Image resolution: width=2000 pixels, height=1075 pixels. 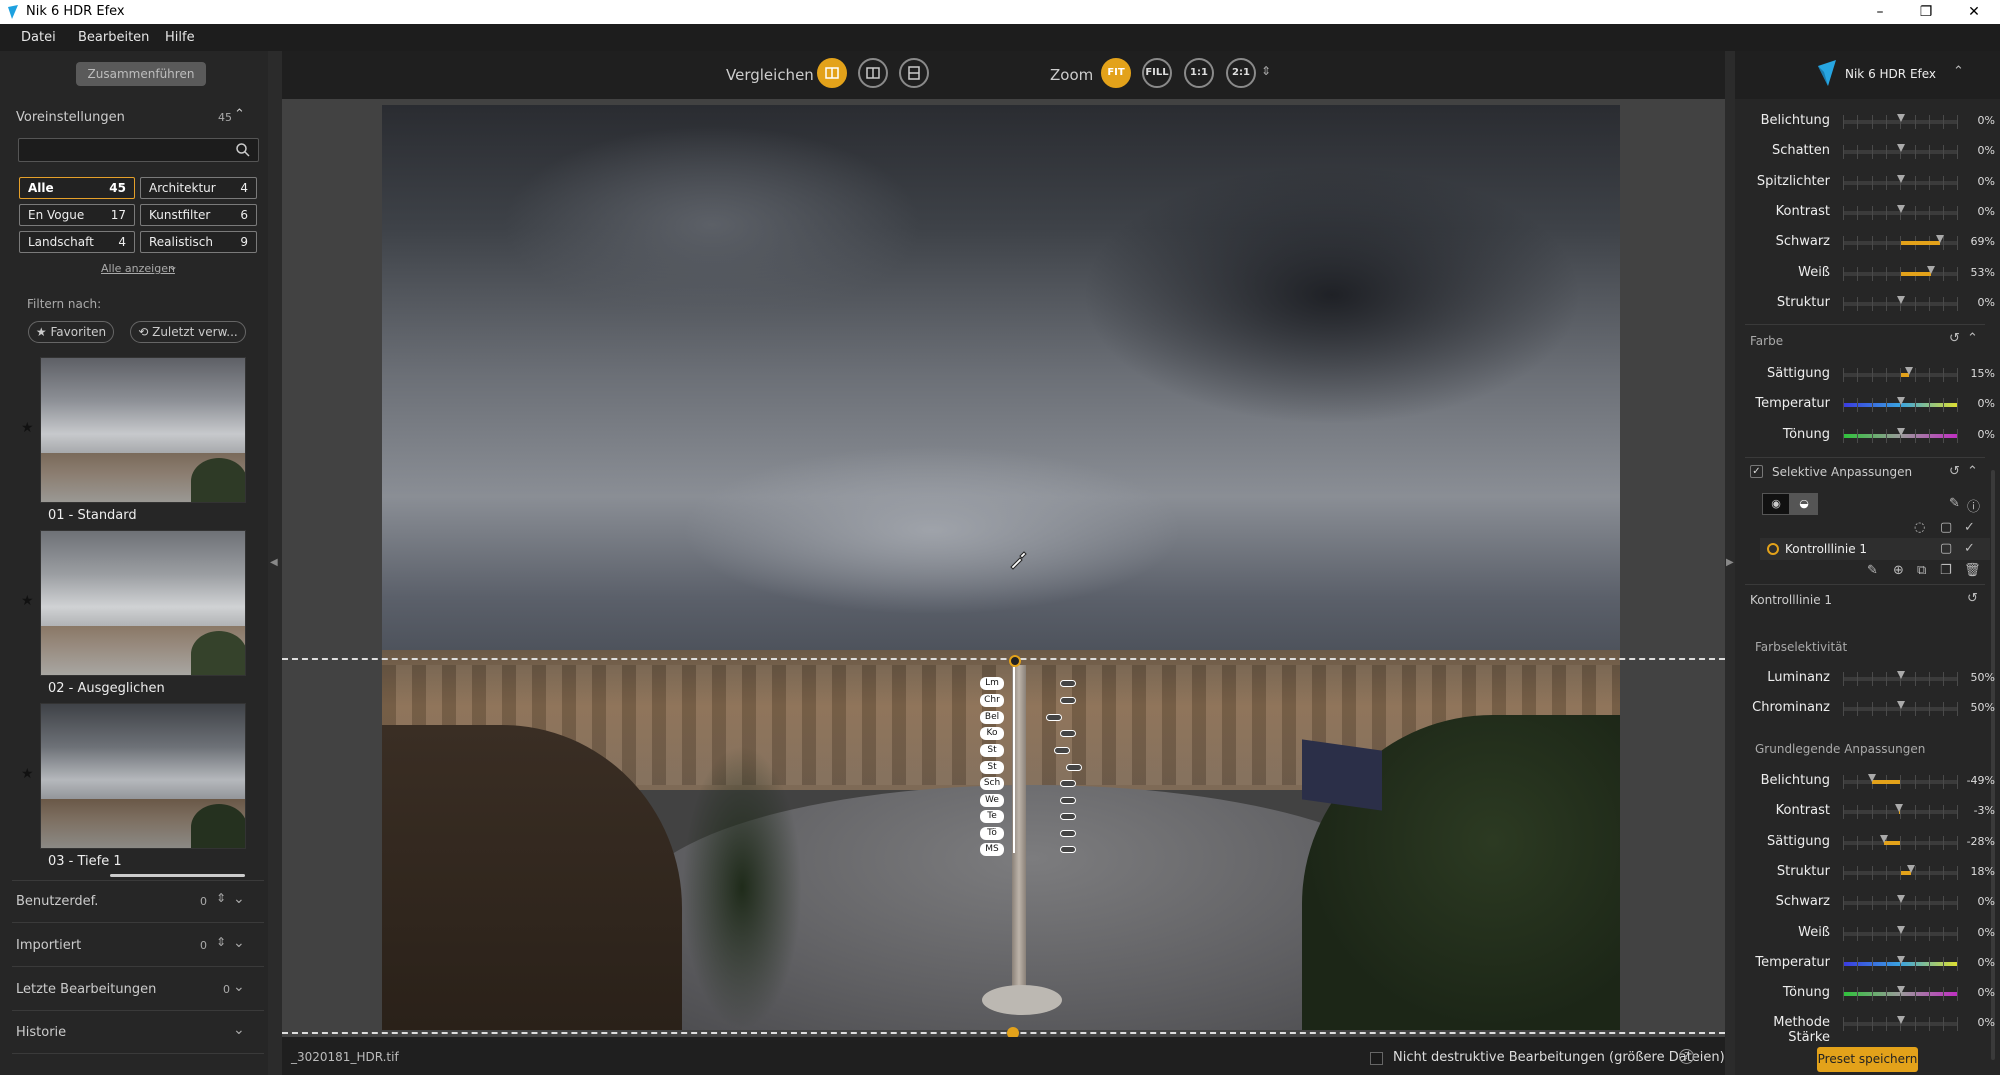 What do you see at coordinates (1926, 12) in the screenshot?
I see `maximize-button: ❐` at bounding box center [1926, 12].